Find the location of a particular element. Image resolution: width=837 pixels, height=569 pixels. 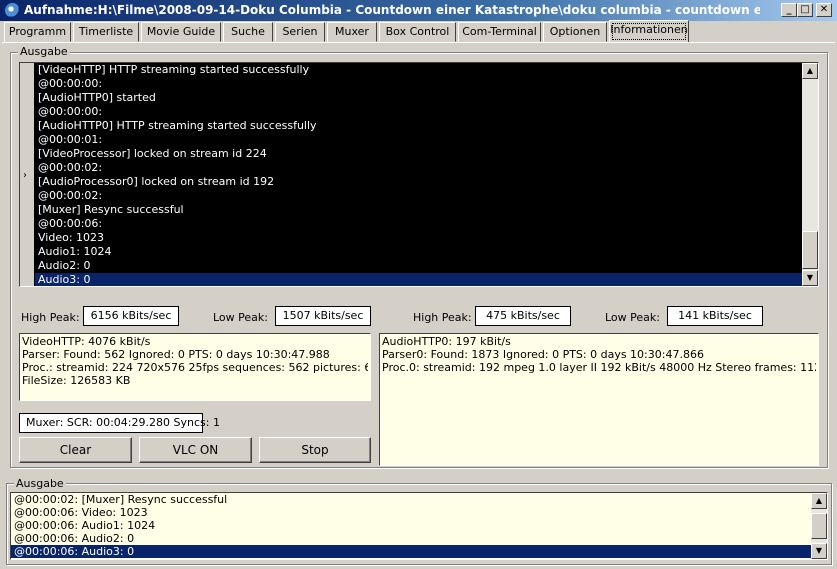

close-button: ✕ is located at coordinates (824, 10).